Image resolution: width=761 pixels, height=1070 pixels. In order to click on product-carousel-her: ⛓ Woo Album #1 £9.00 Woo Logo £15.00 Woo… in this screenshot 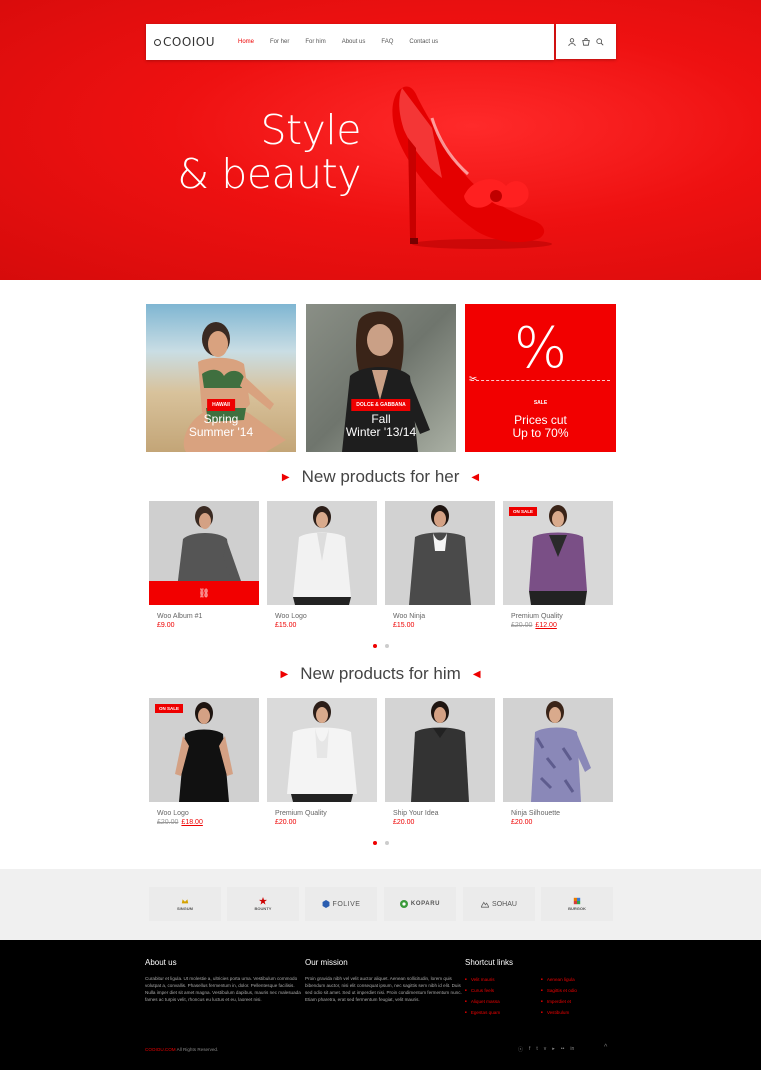, I will do `click(381, 571)`.